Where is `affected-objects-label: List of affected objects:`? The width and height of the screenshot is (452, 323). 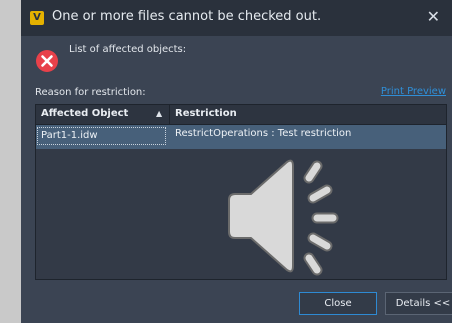 affected-objects-label: List of affected objects: is located at coordinates (128, 49).